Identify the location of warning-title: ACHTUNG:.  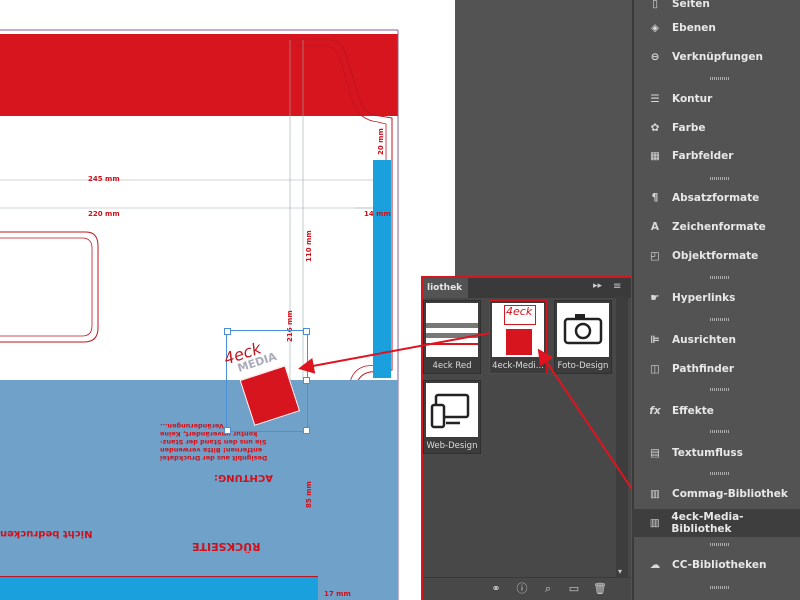
(243, 477).